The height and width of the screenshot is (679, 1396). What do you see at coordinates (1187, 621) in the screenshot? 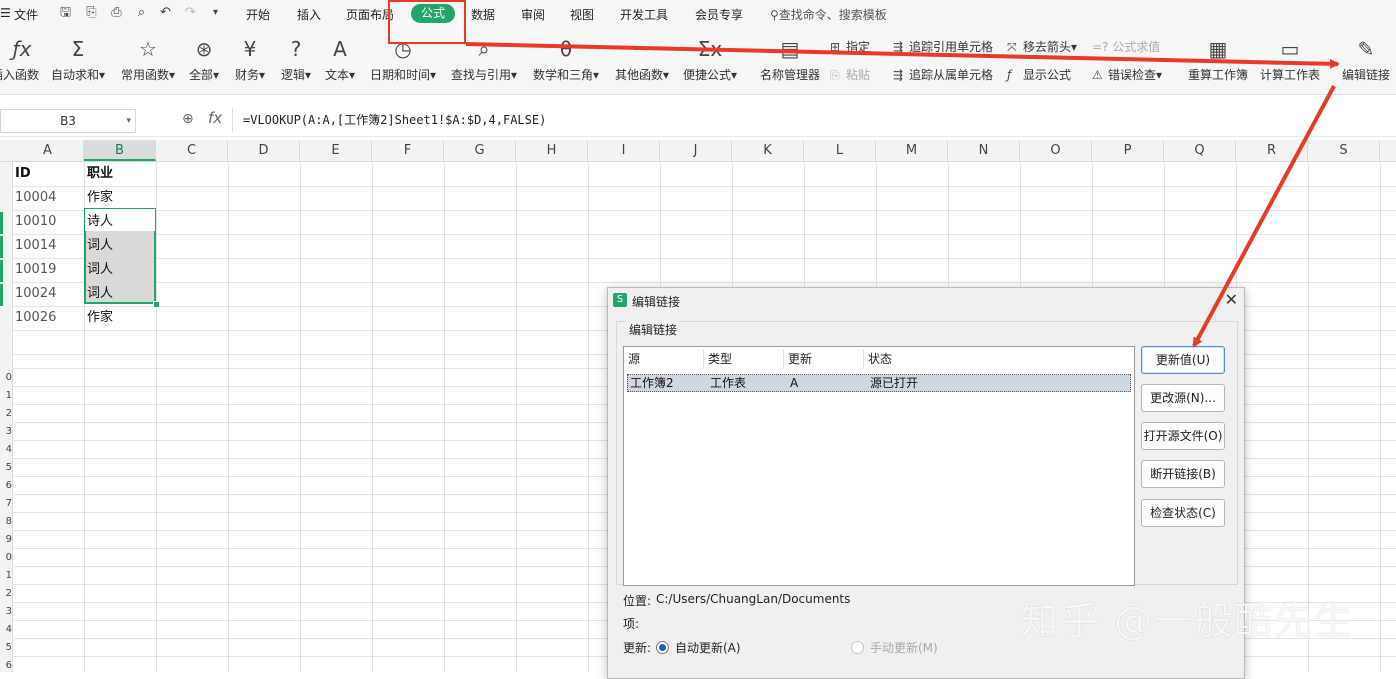
I see `watermark: 知乎 @一般酷先生` at bounding box center [1187, 621].